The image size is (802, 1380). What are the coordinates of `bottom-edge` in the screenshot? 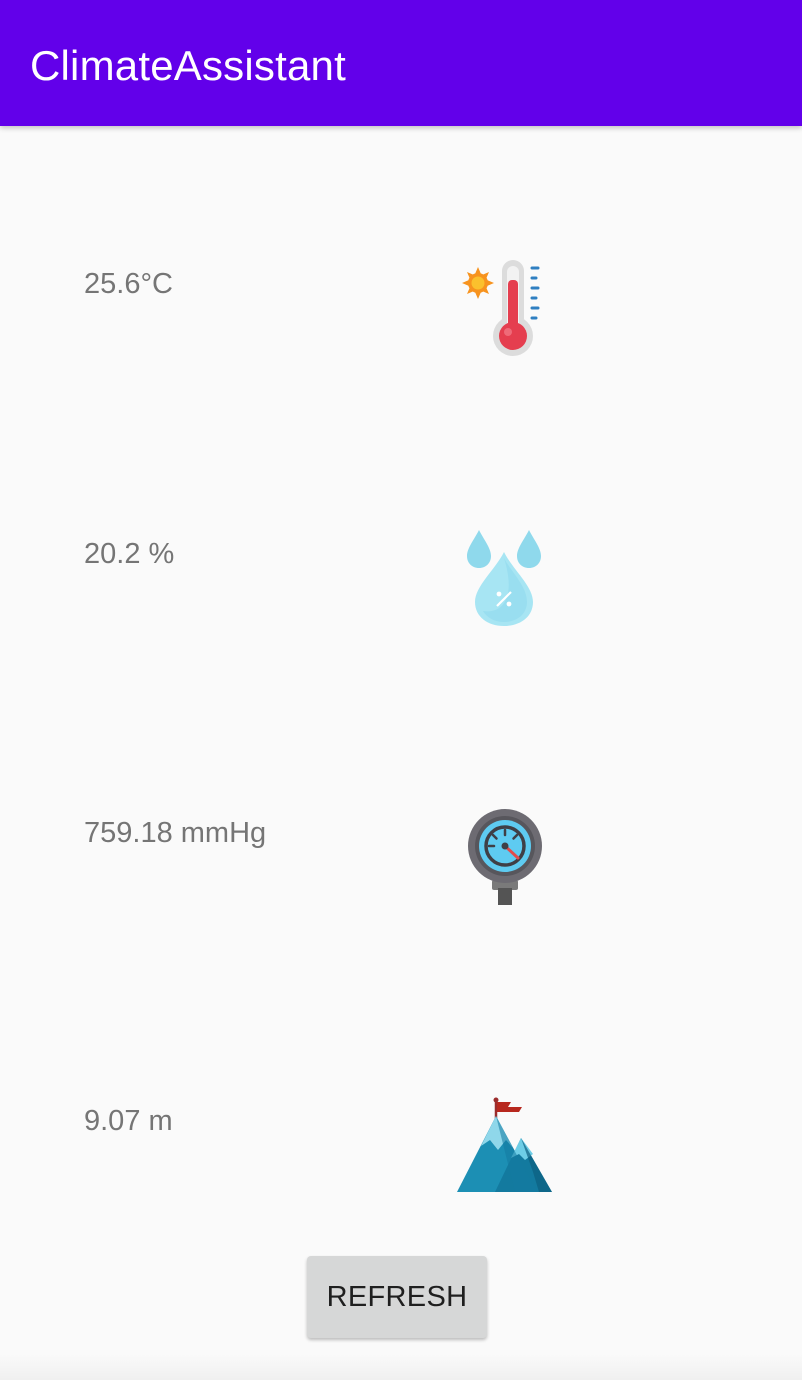 It's located at (401, 1367).